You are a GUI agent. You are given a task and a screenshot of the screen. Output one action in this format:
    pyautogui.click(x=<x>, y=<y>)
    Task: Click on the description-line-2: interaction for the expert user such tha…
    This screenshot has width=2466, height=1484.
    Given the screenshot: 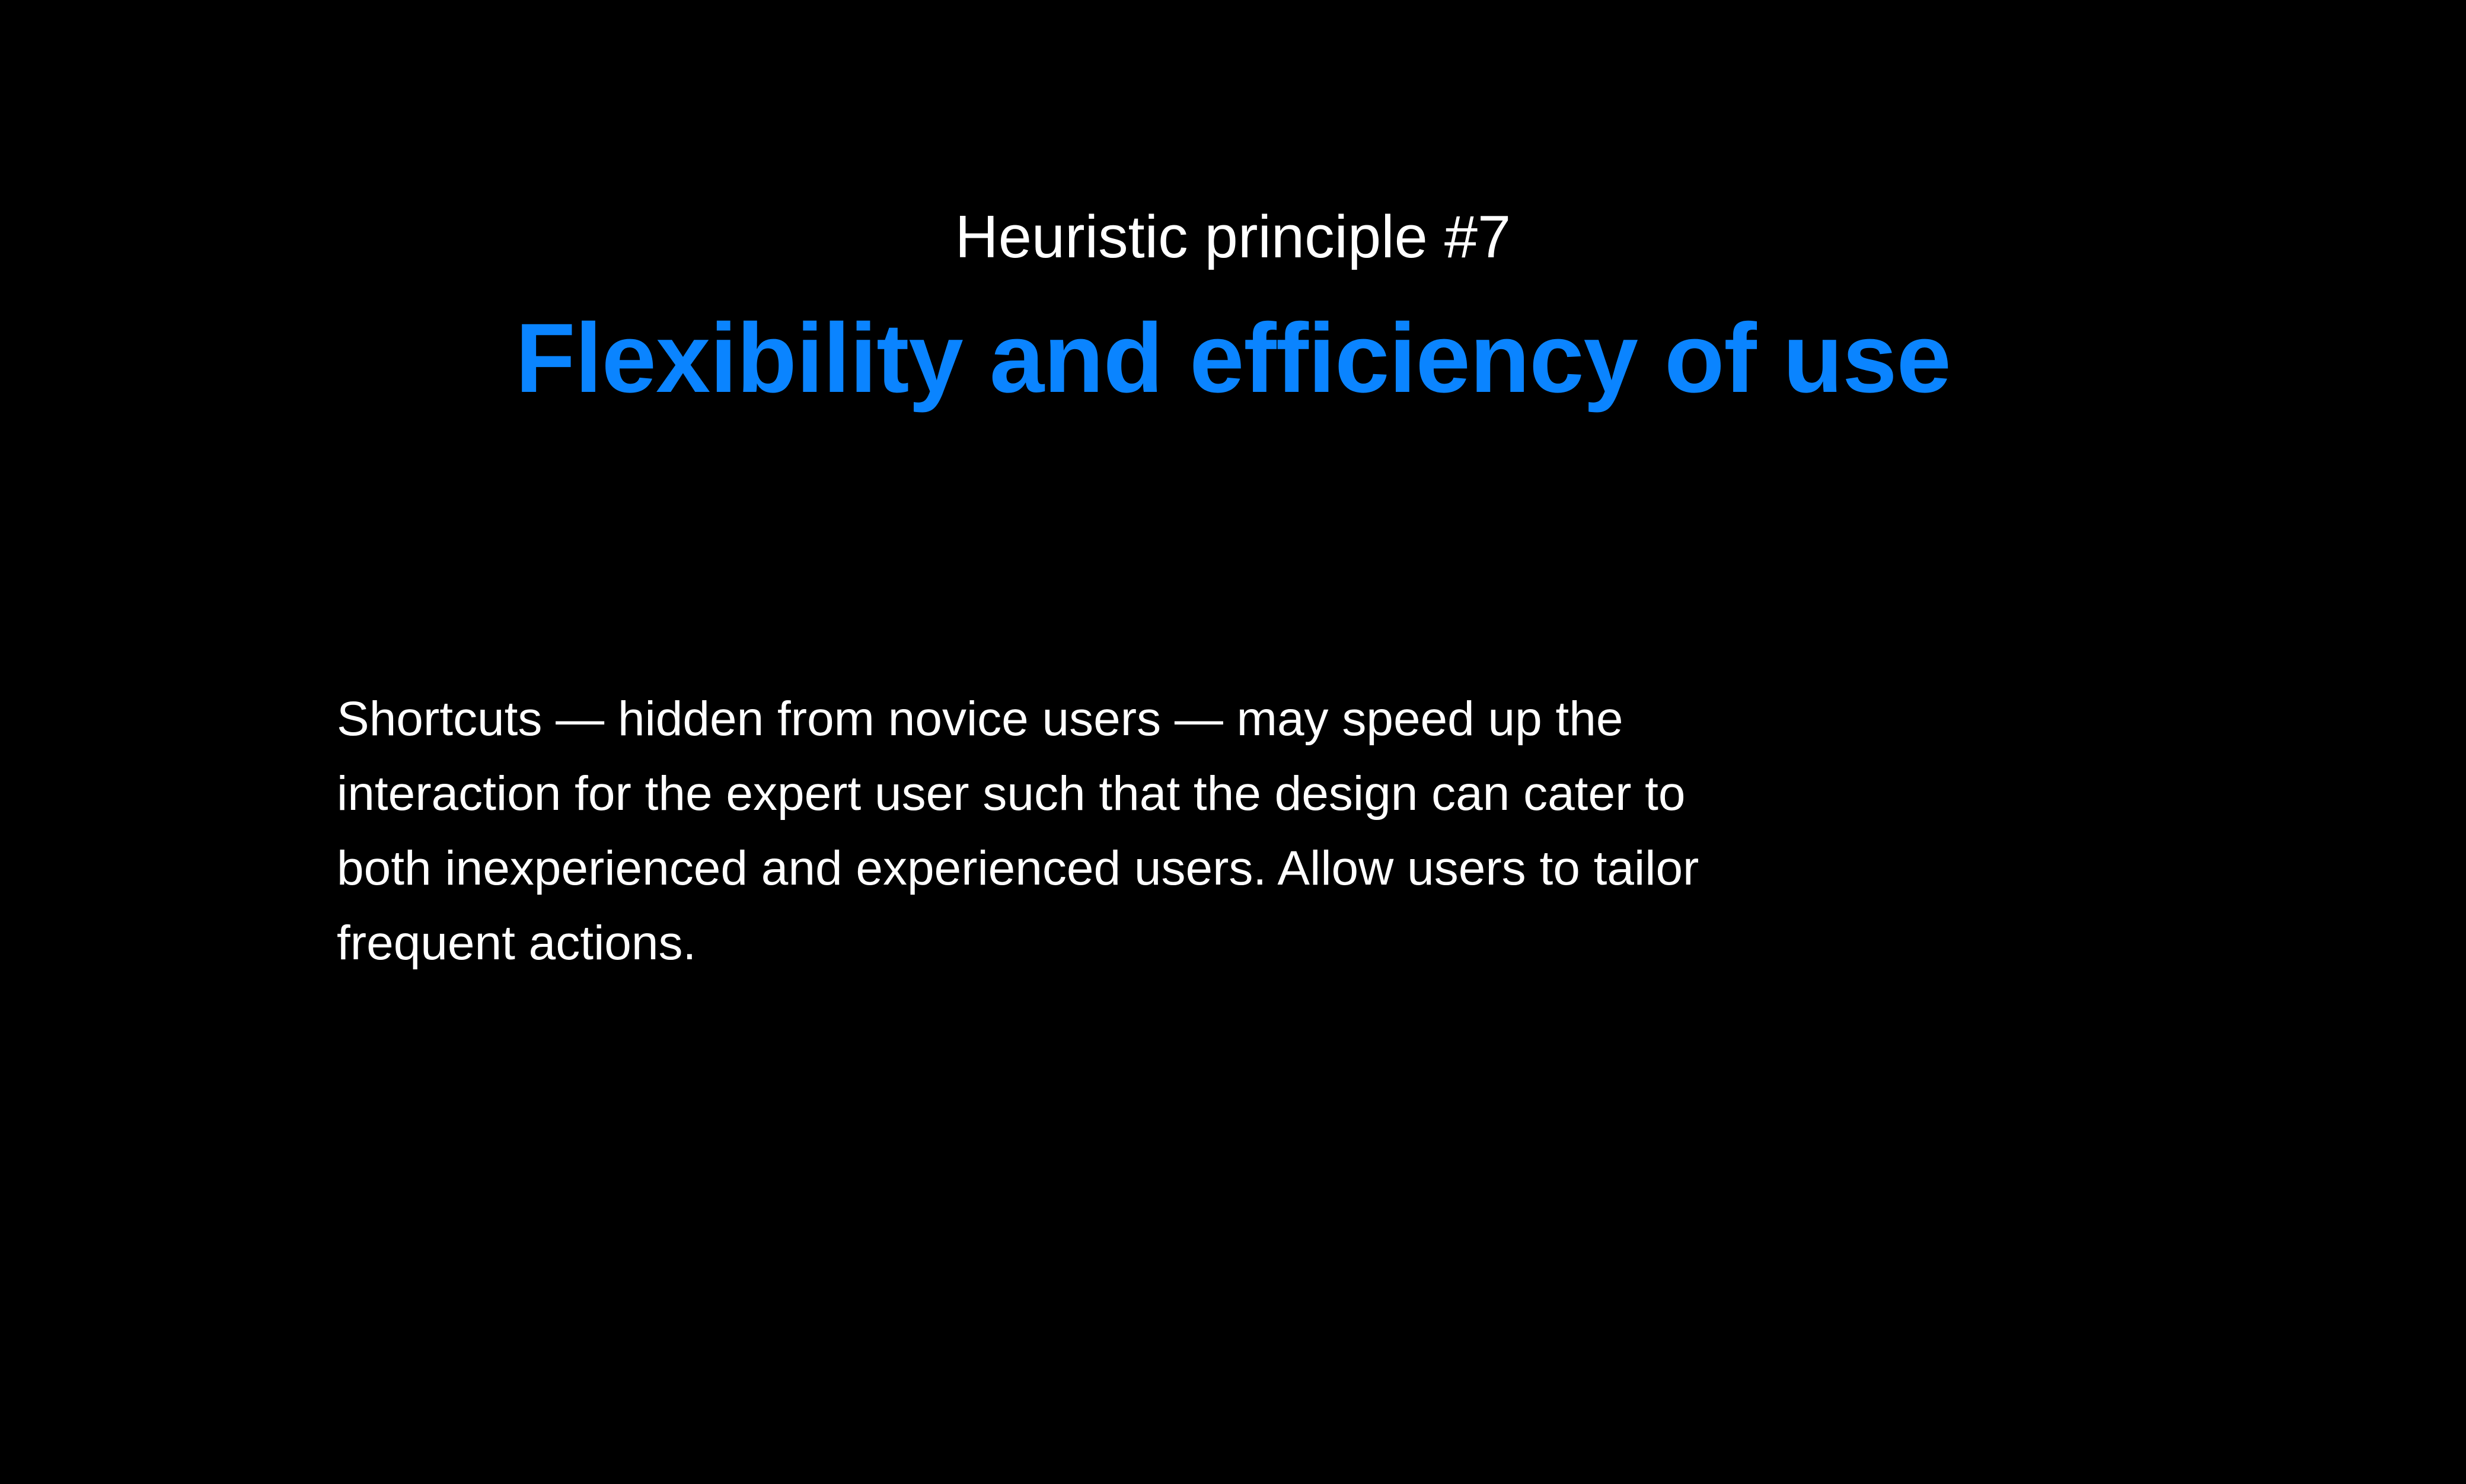 What is the action you would take?
    pyautogui.click(x=1012, y=794)
    